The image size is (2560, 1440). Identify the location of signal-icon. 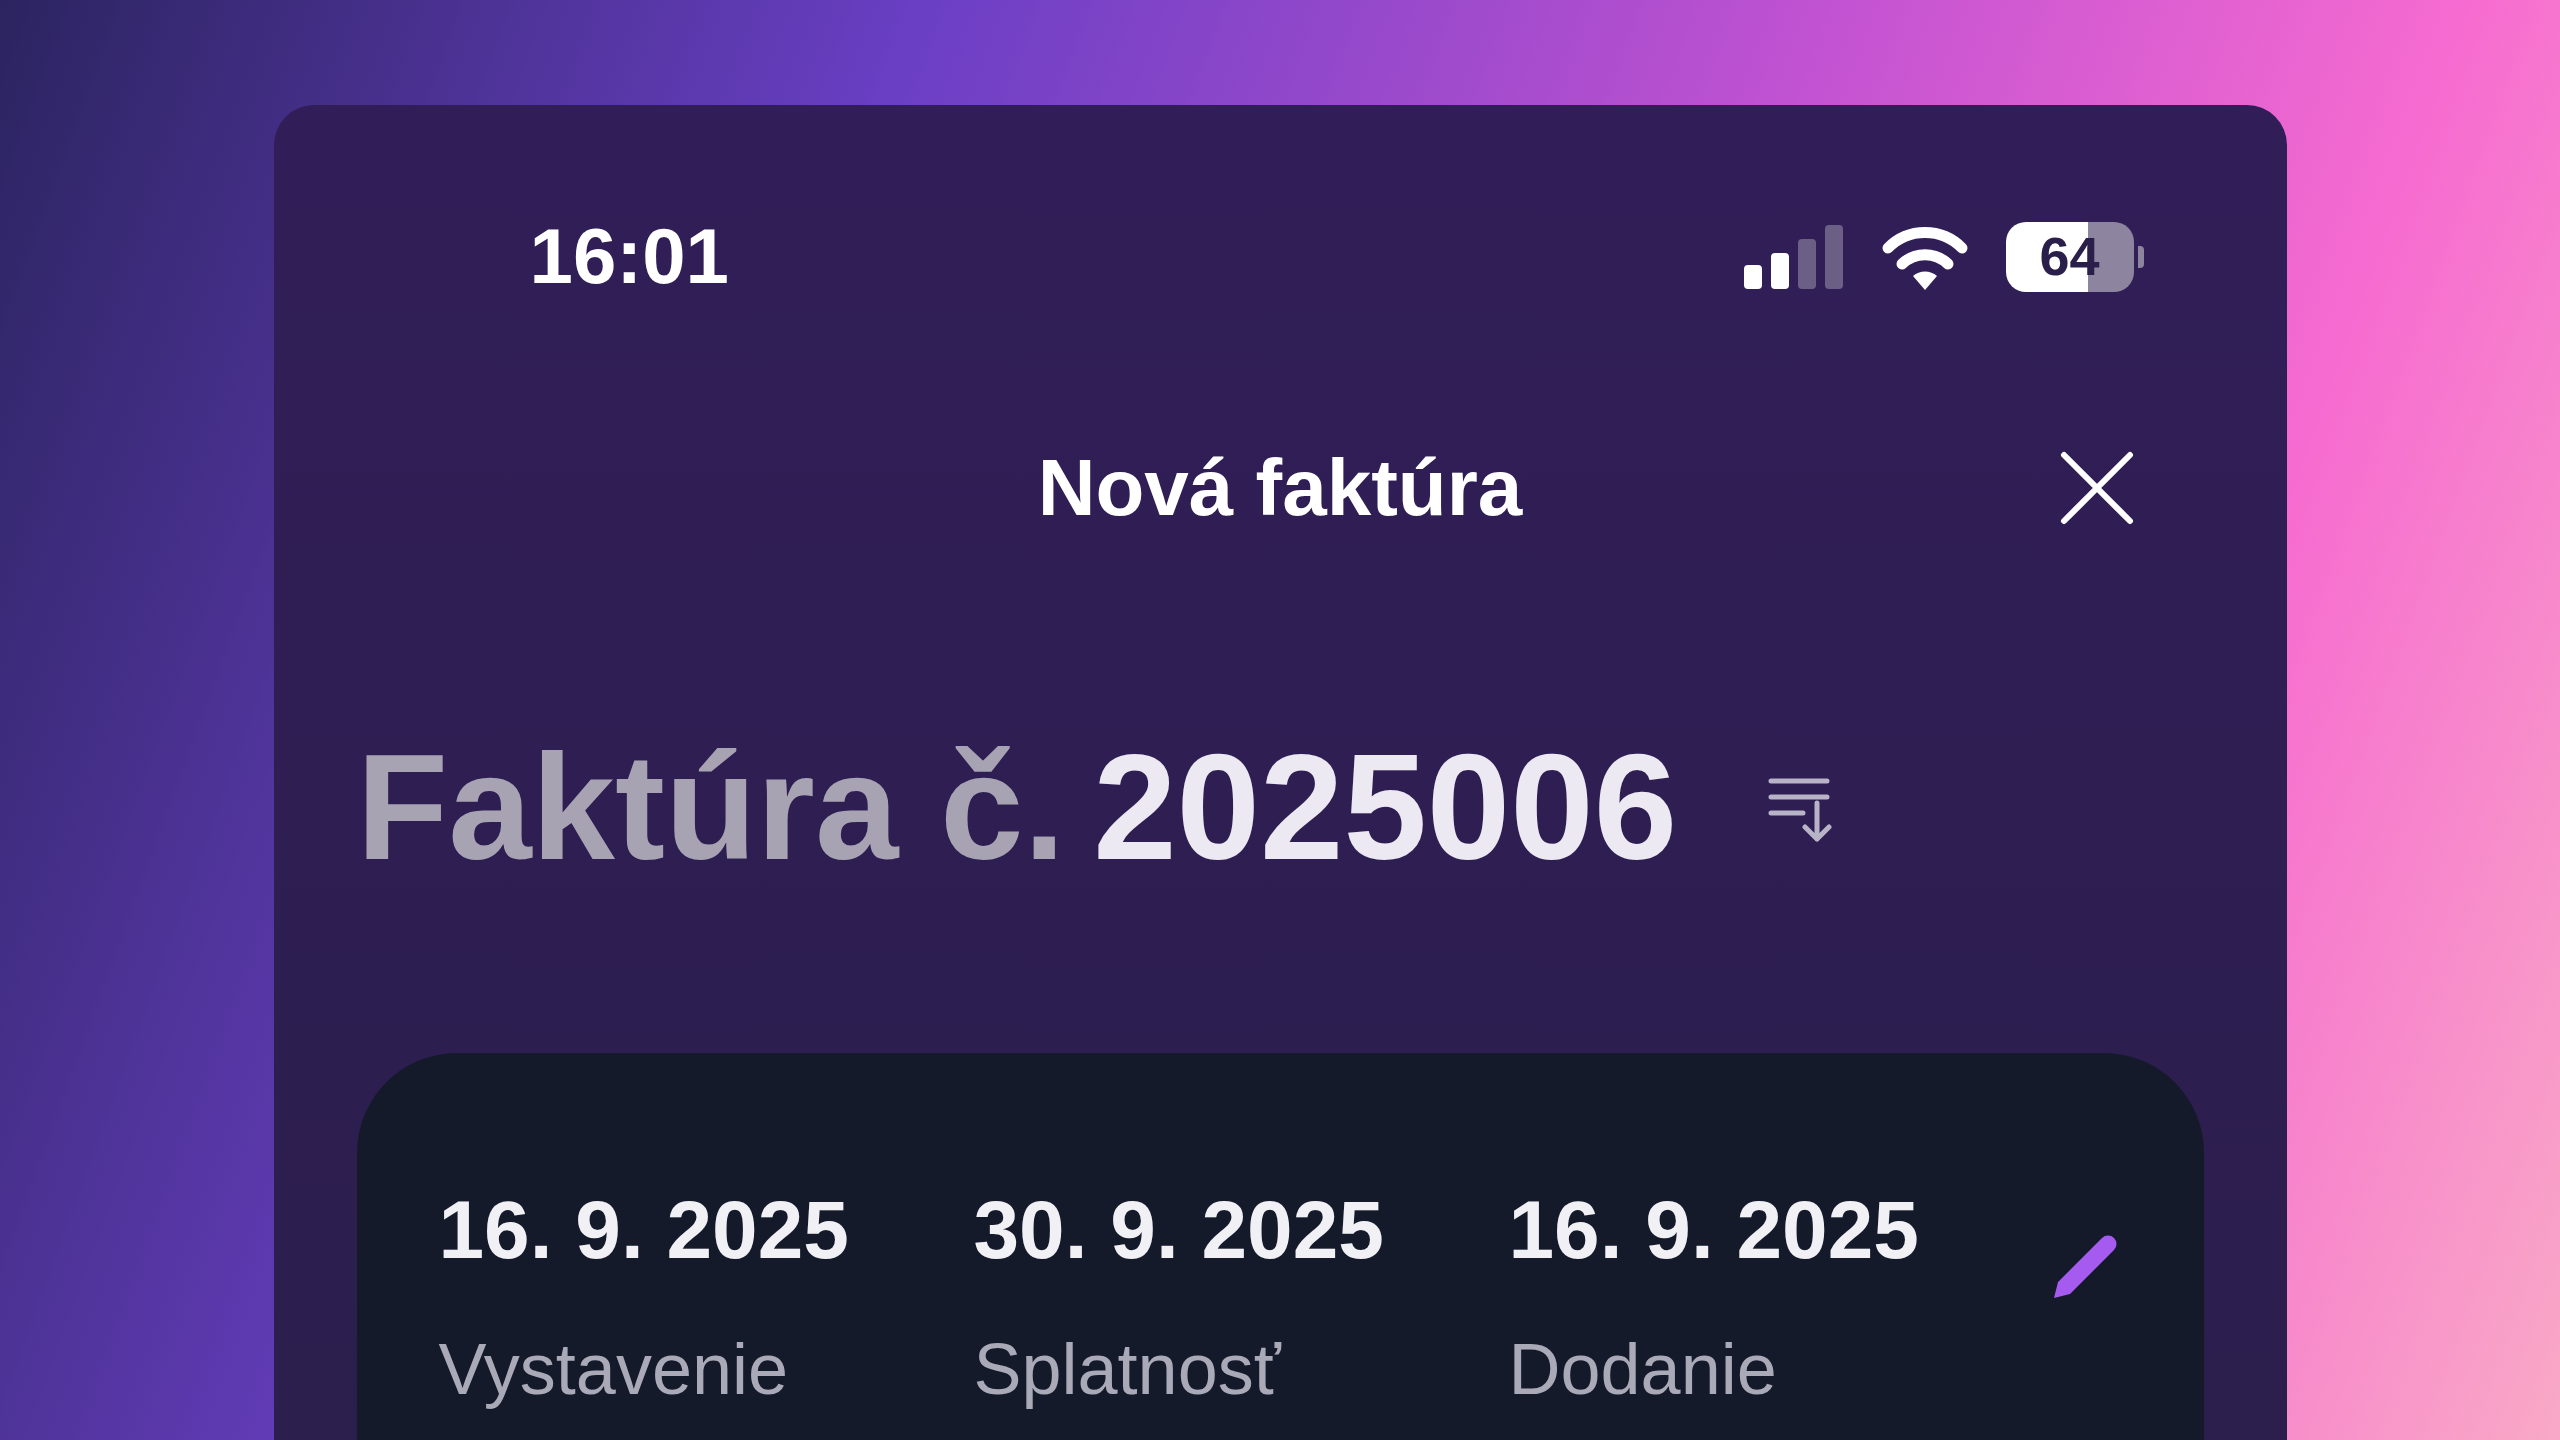
(1793, 256).